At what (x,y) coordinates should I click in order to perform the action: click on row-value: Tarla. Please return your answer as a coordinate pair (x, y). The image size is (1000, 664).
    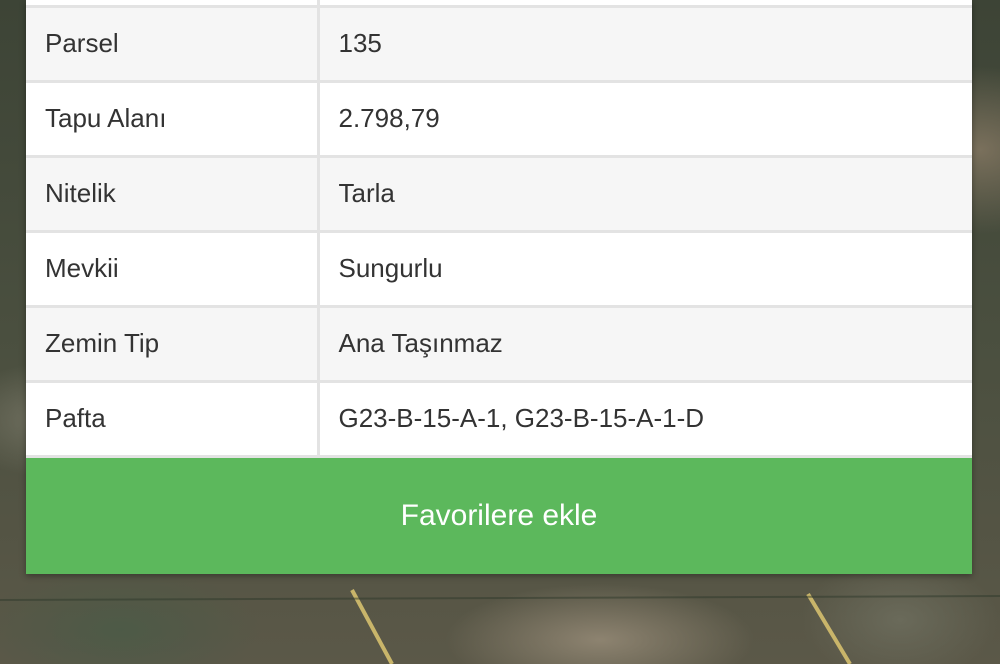
    Looking at the image, I should click on (645, 194).